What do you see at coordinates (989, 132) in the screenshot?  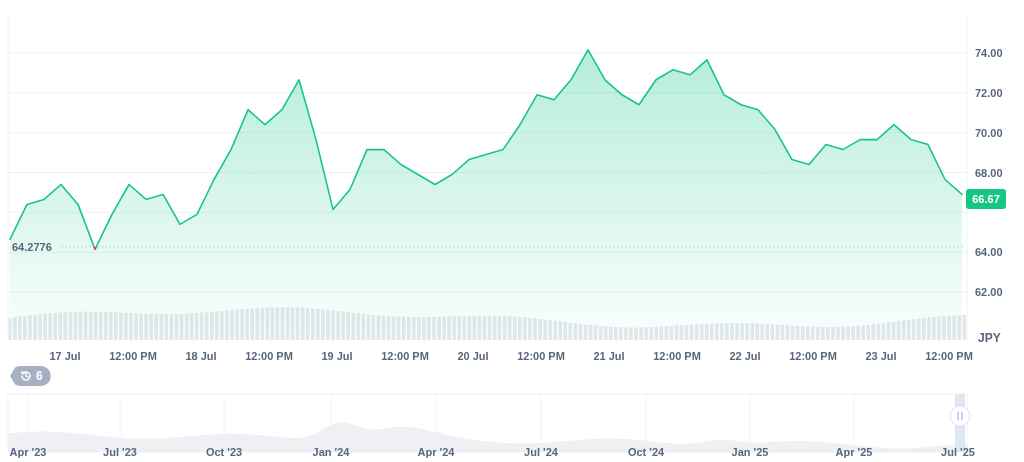 I see `y-axis-label: 70.00` at bounding box center [989, 132].